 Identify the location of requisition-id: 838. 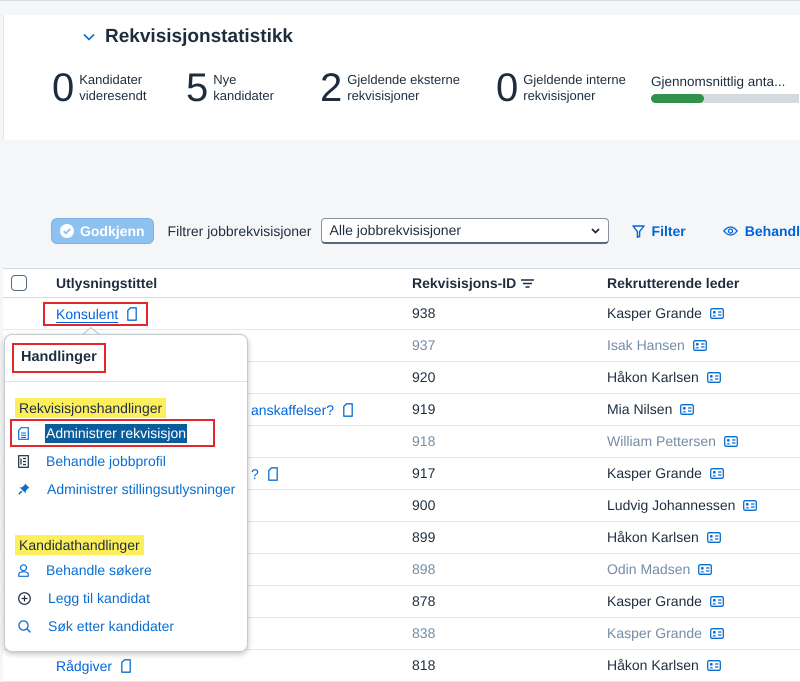
(424, 633).